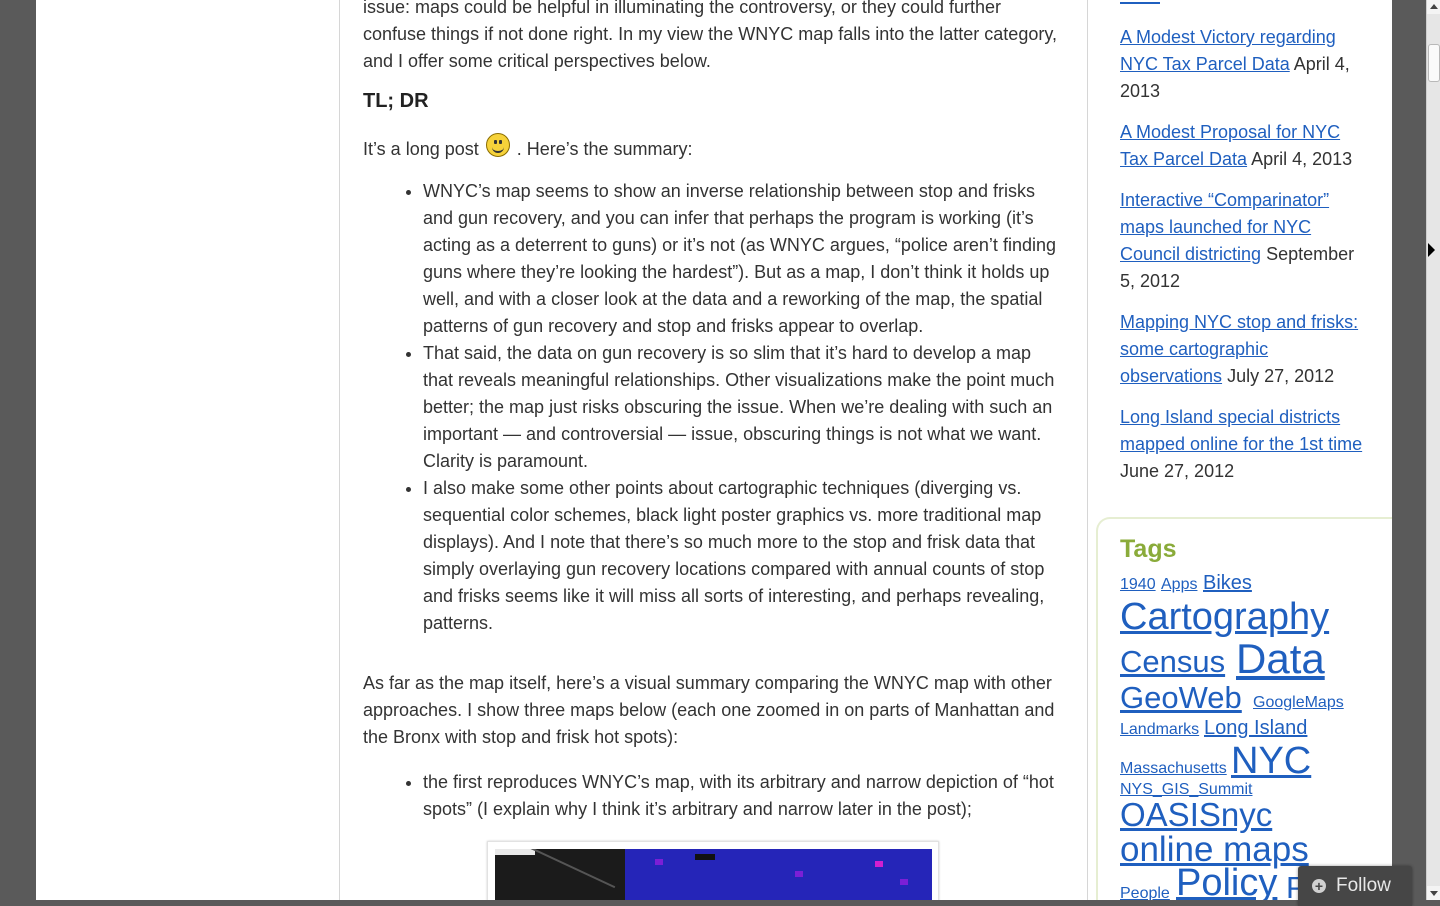 Image resolution: width=1440 pixels, height=906 pixels. Describe the element at coordinates (497, 145) in the screenshot. I see `smiley-icon` at that location.